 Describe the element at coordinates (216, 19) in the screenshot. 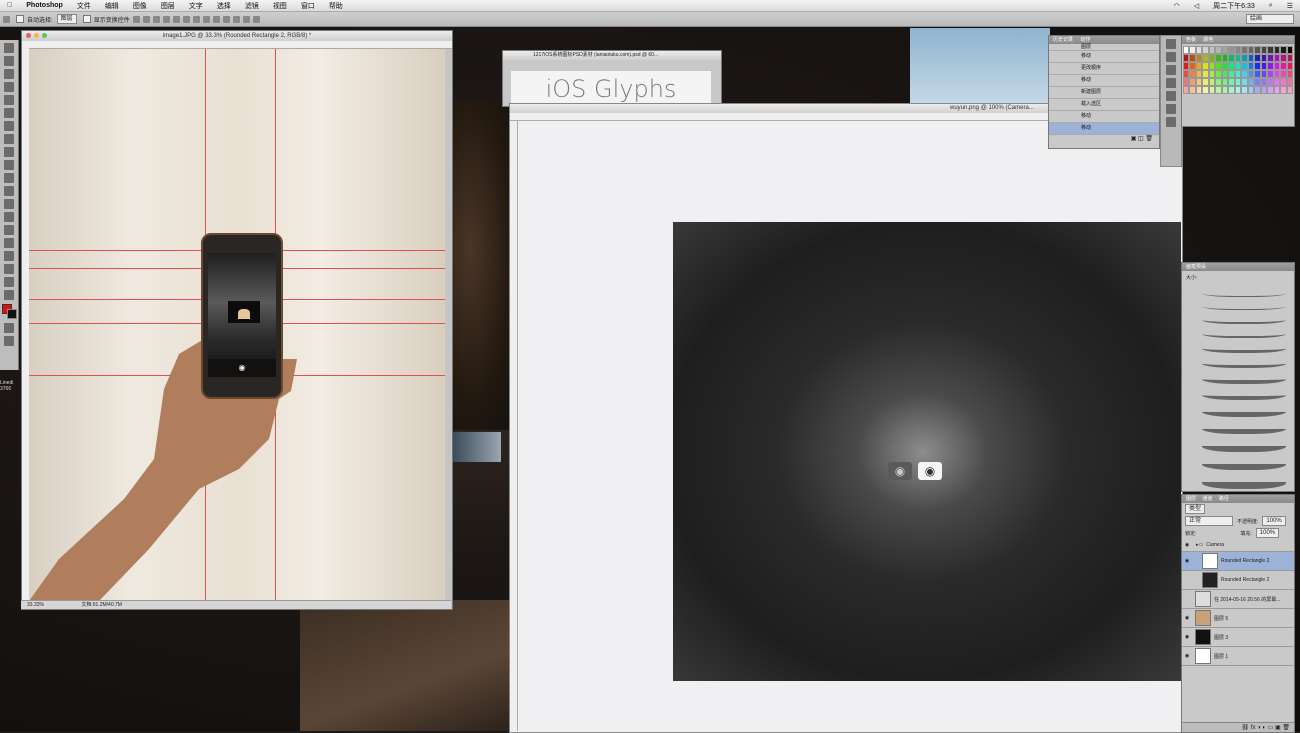

I see `distribute-bottom-icon` at that location.